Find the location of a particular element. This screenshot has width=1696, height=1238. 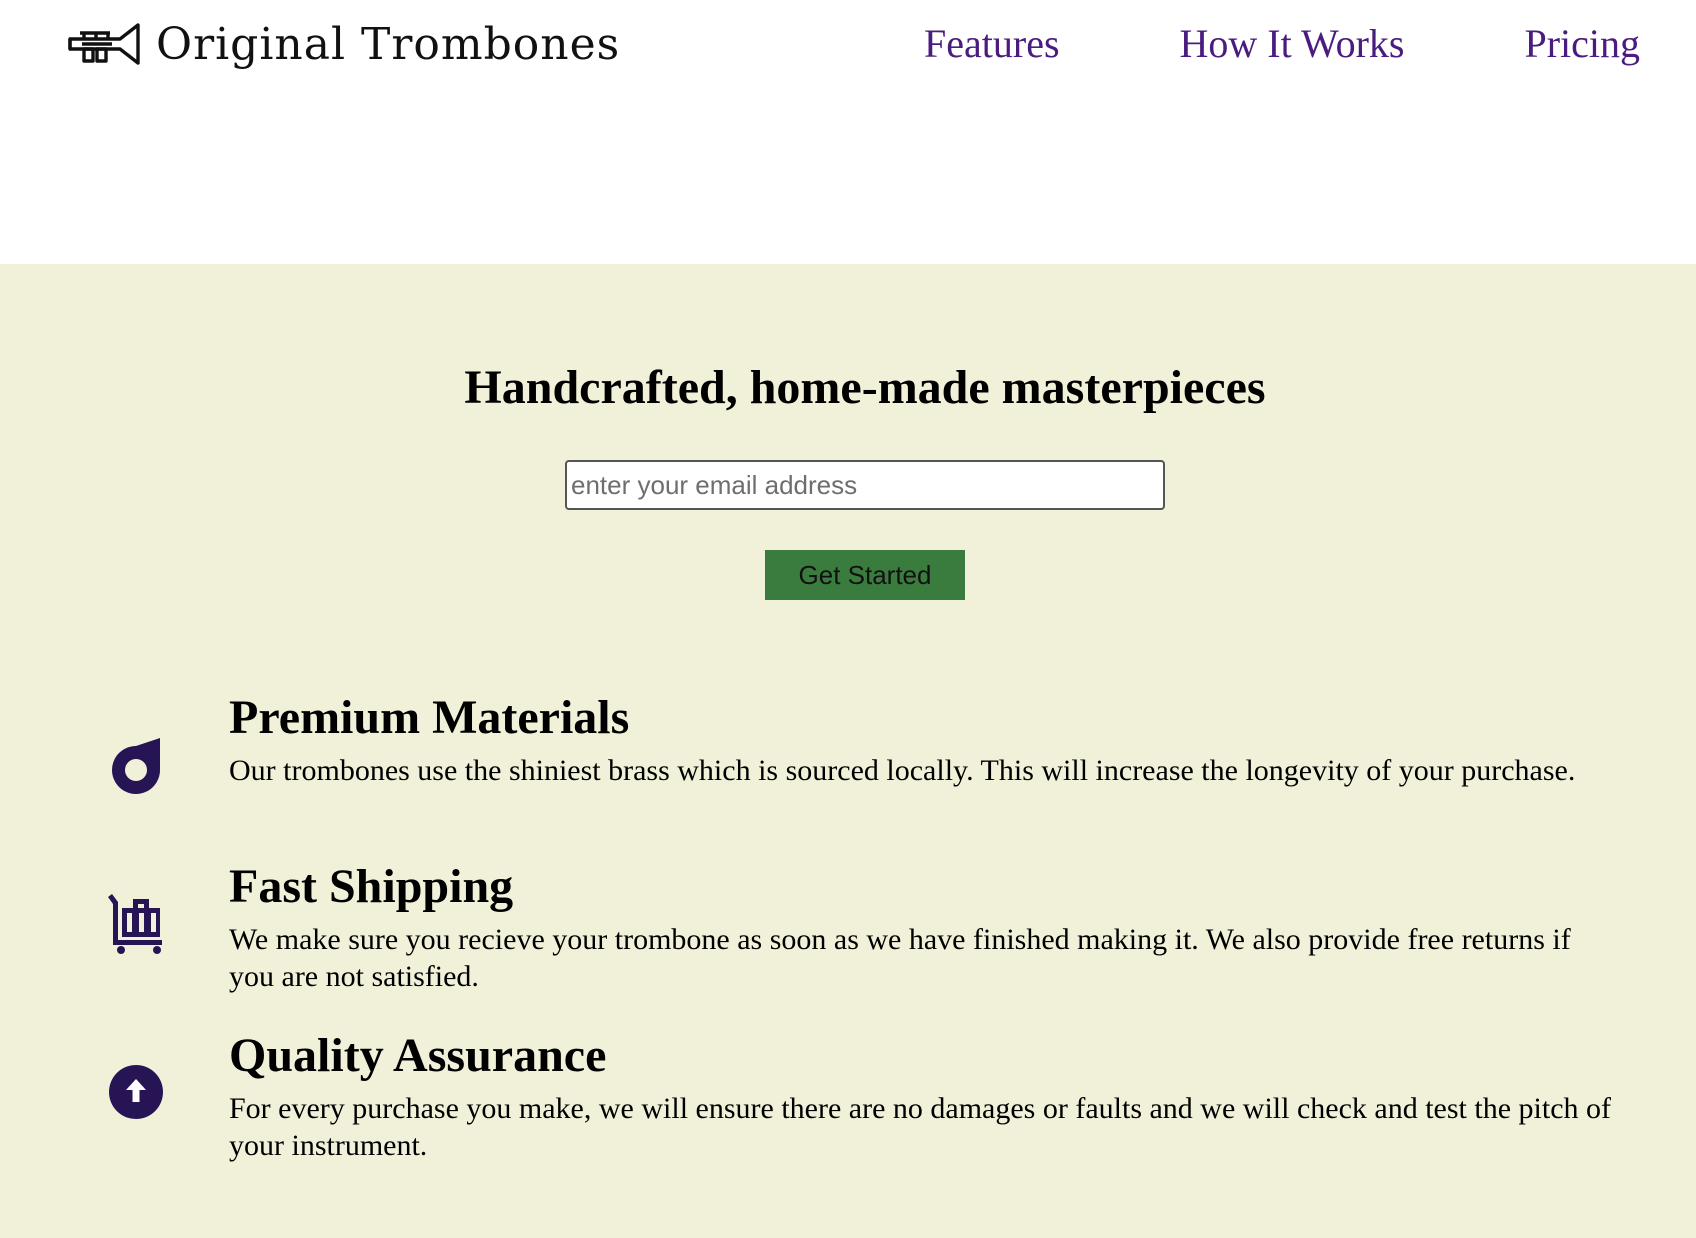

nav-link-features: Features is located at coordinates (992, 44).